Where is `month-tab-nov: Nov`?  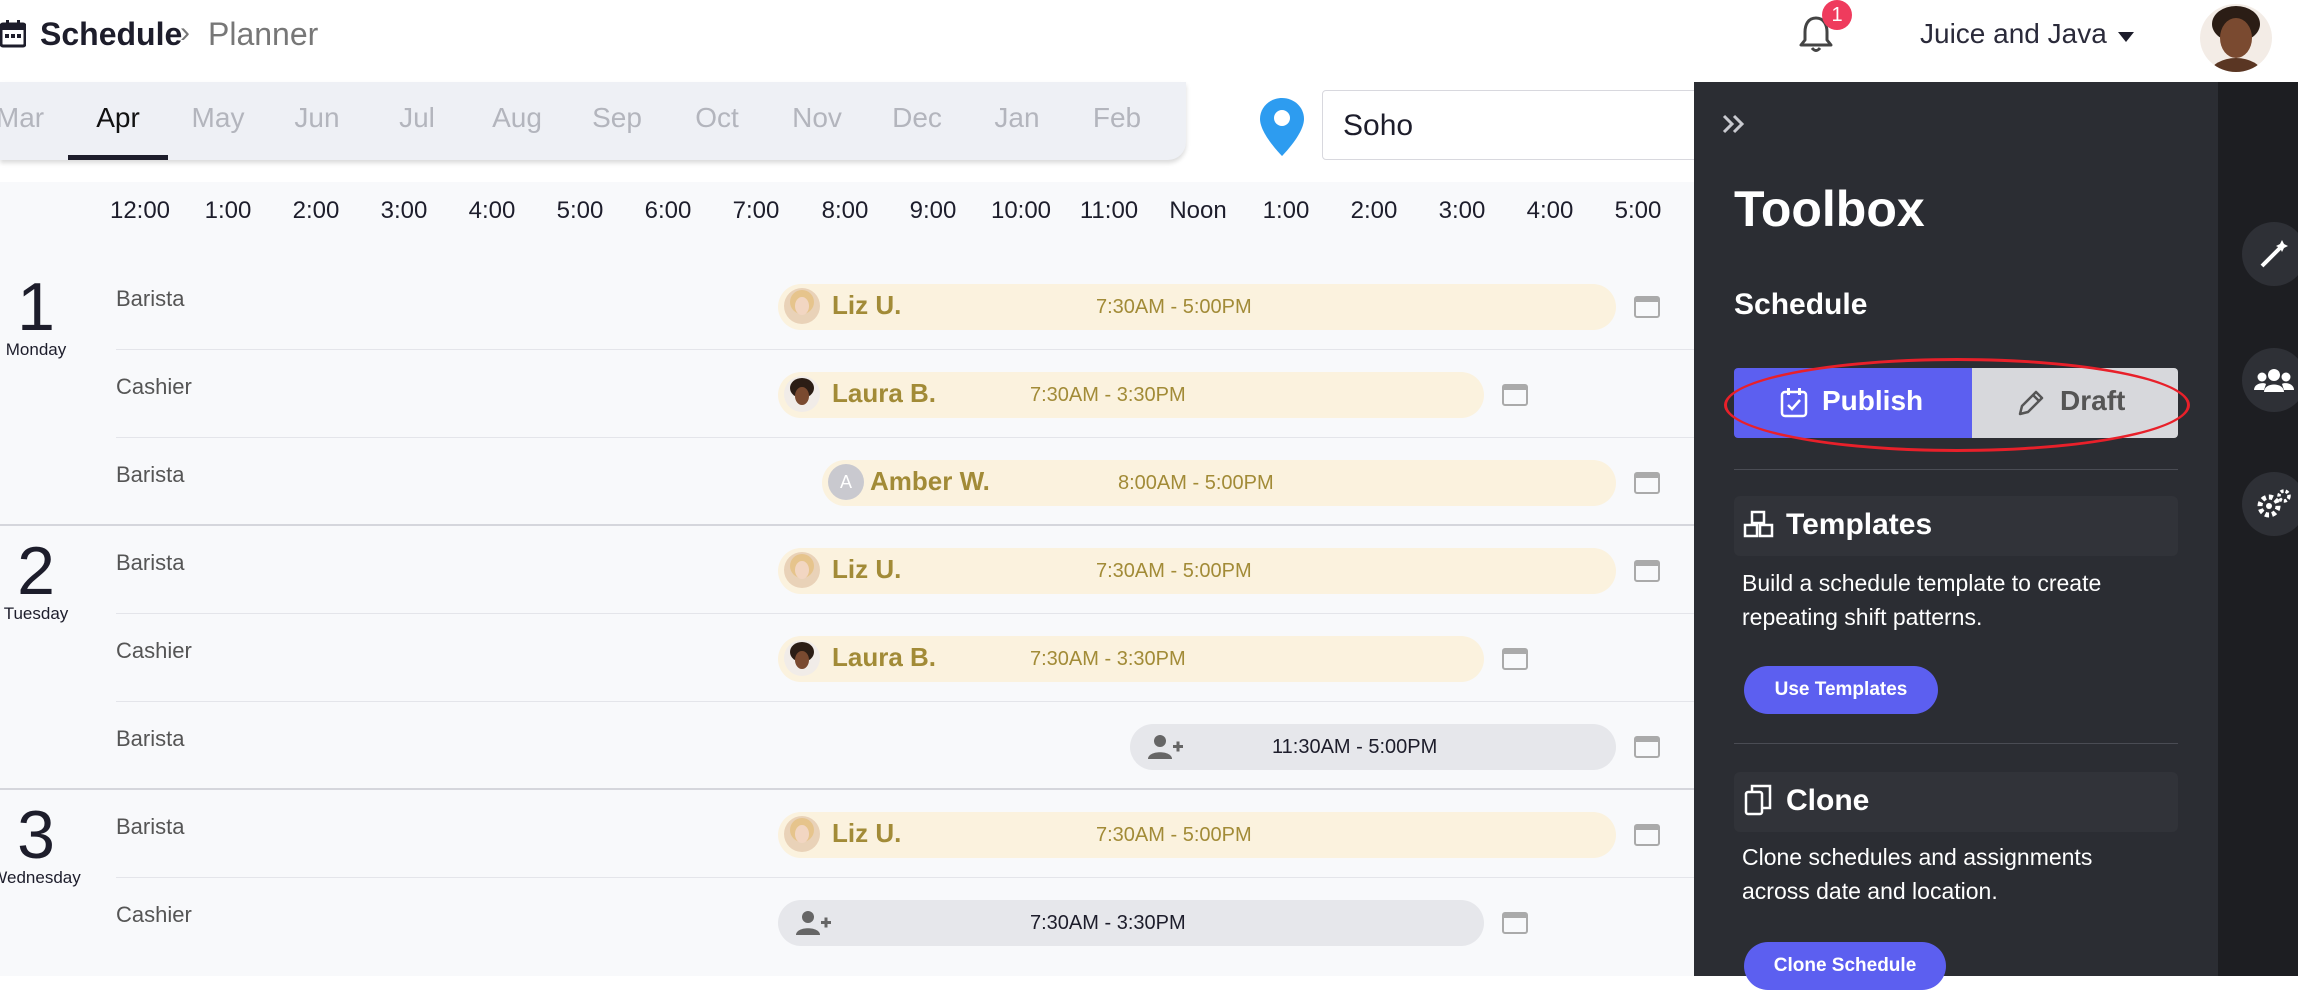 month-tab-nov: Nov is located at coordinates (817, 118).